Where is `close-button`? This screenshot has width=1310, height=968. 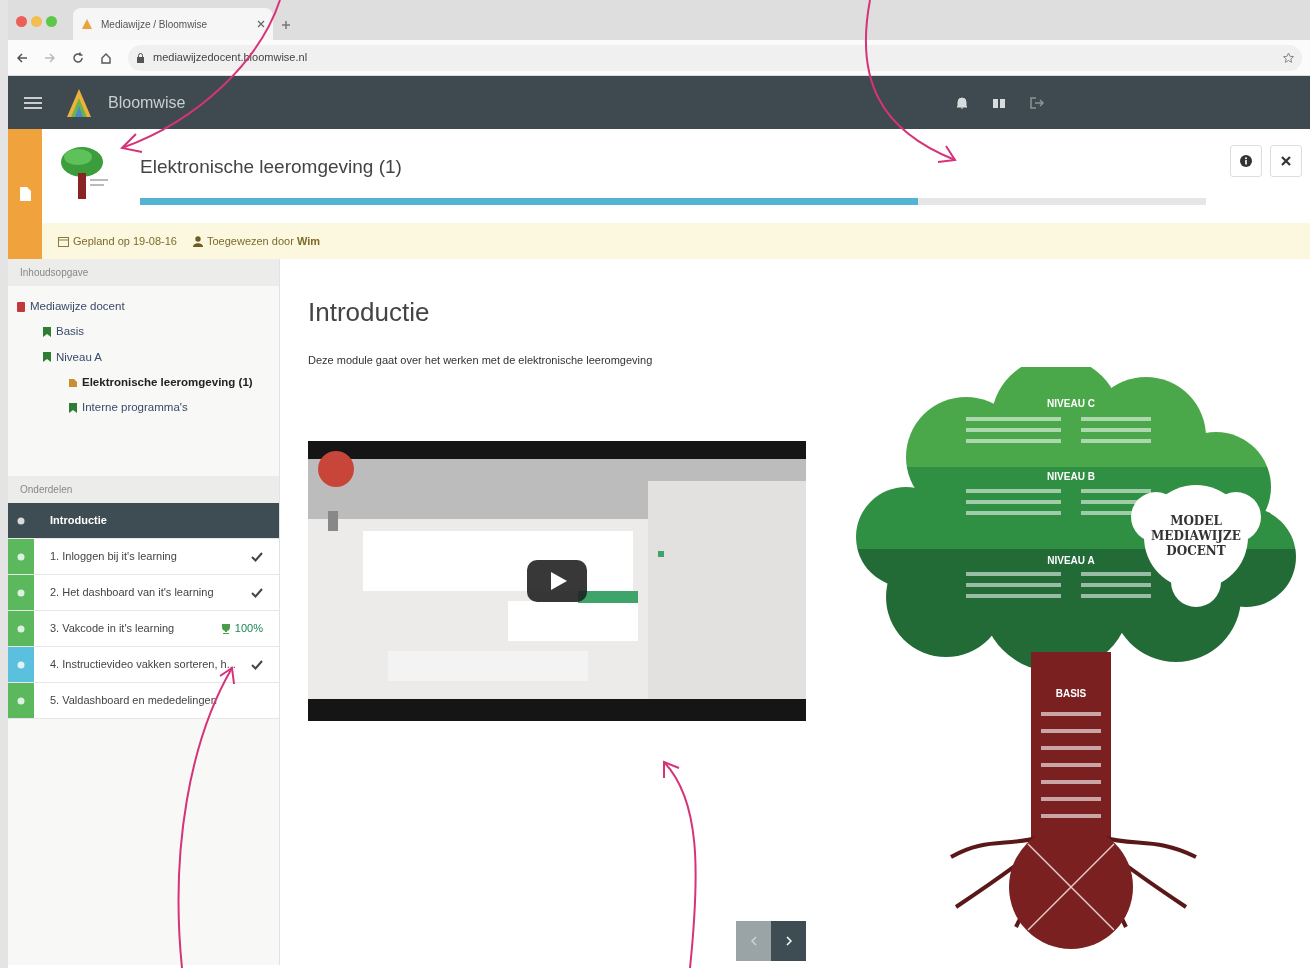 close-button is located at coordinates (1286, 161).